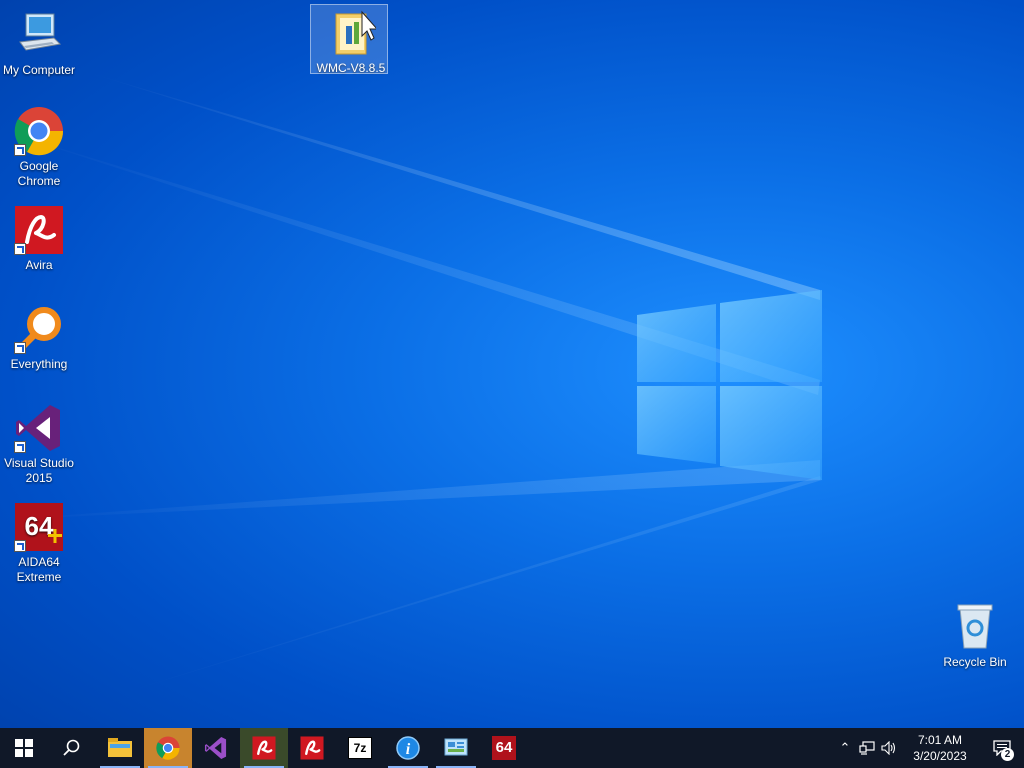 This screenshot has width=1024, height=768. I want to click on taskbar-visual-studio, so click(216, 748).